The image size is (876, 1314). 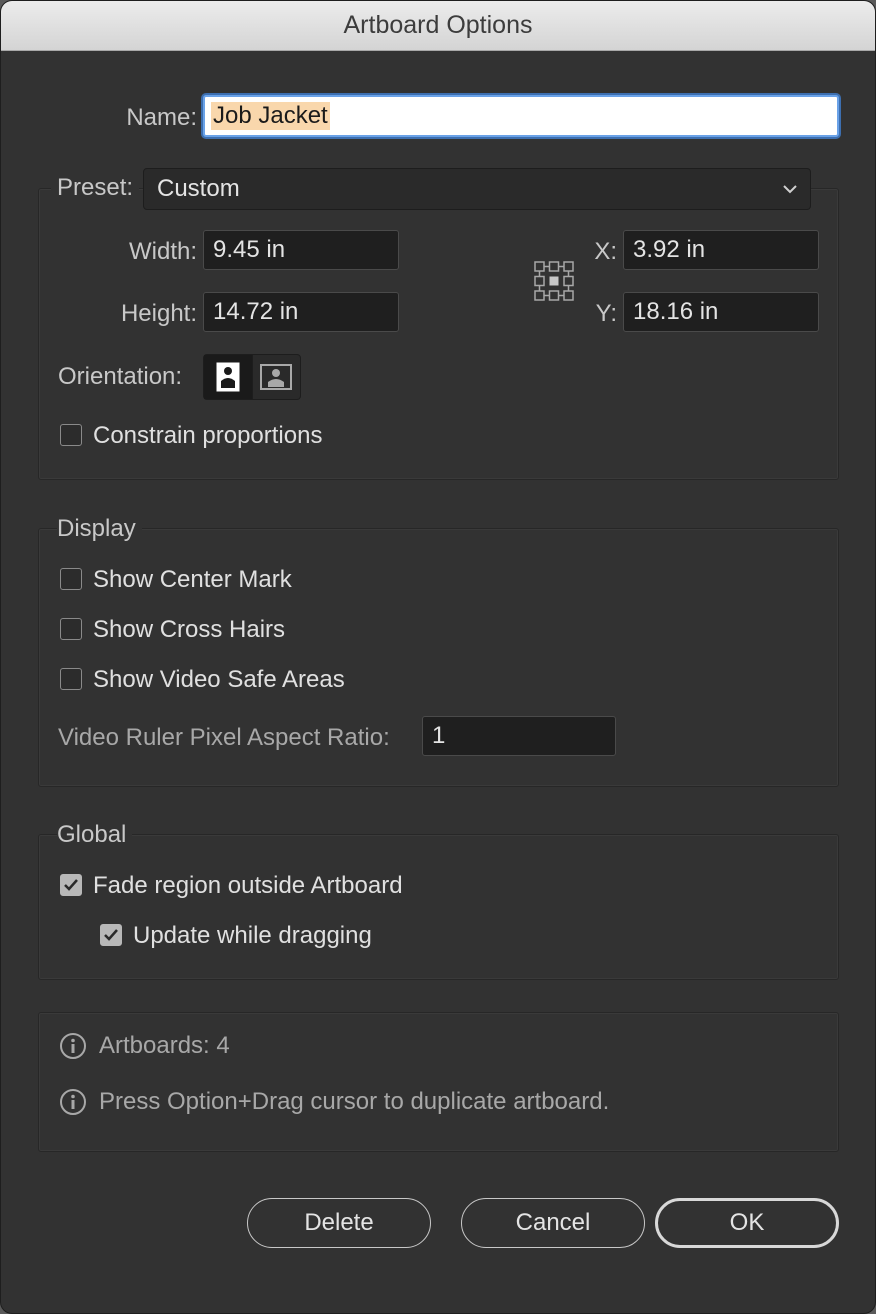 What do you see at coordinates (553, 1223) in the screenshot?
I see `cancel-button: Cancel` at bounding box center [553, 1223].